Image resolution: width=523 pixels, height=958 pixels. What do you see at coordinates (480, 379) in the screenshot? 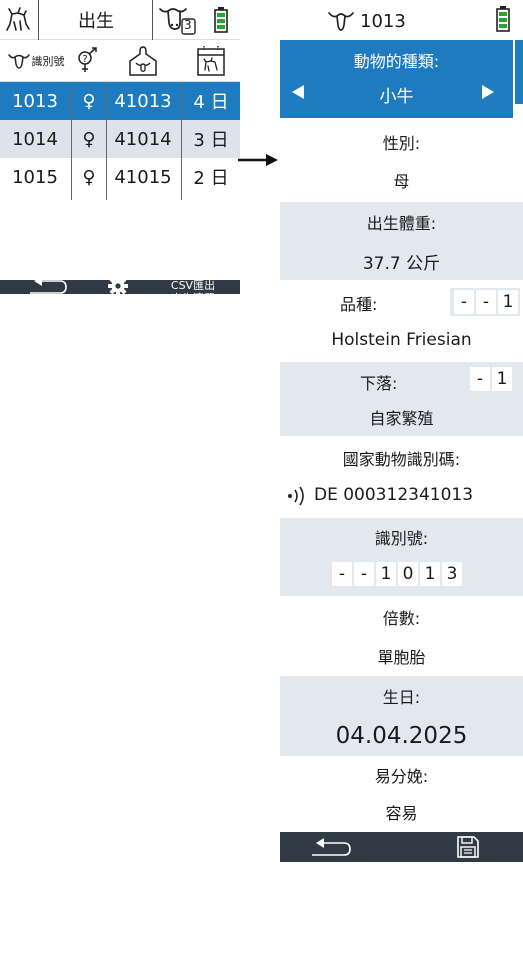
I see `origin-code-digit: -` at bounding box center [480, 379].